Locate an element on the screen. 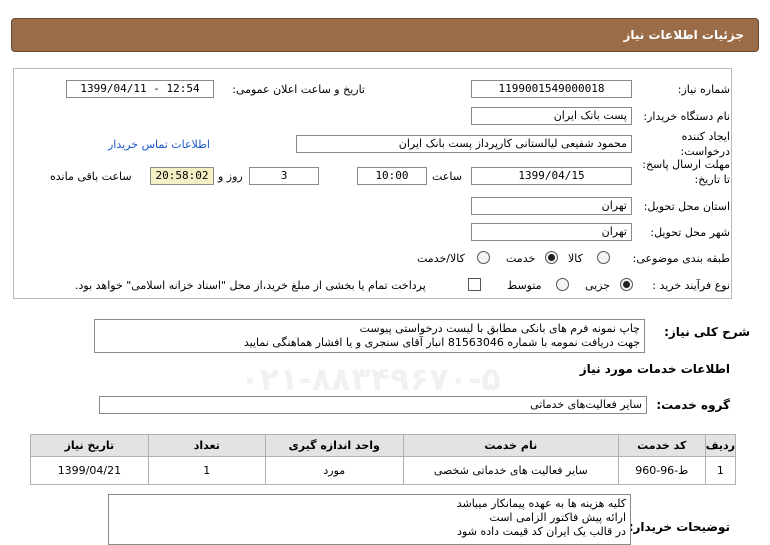 The height and width of the screenshot is (545, 770). cell-service-code: ط-96-960 is located at coordinates (661, 470).